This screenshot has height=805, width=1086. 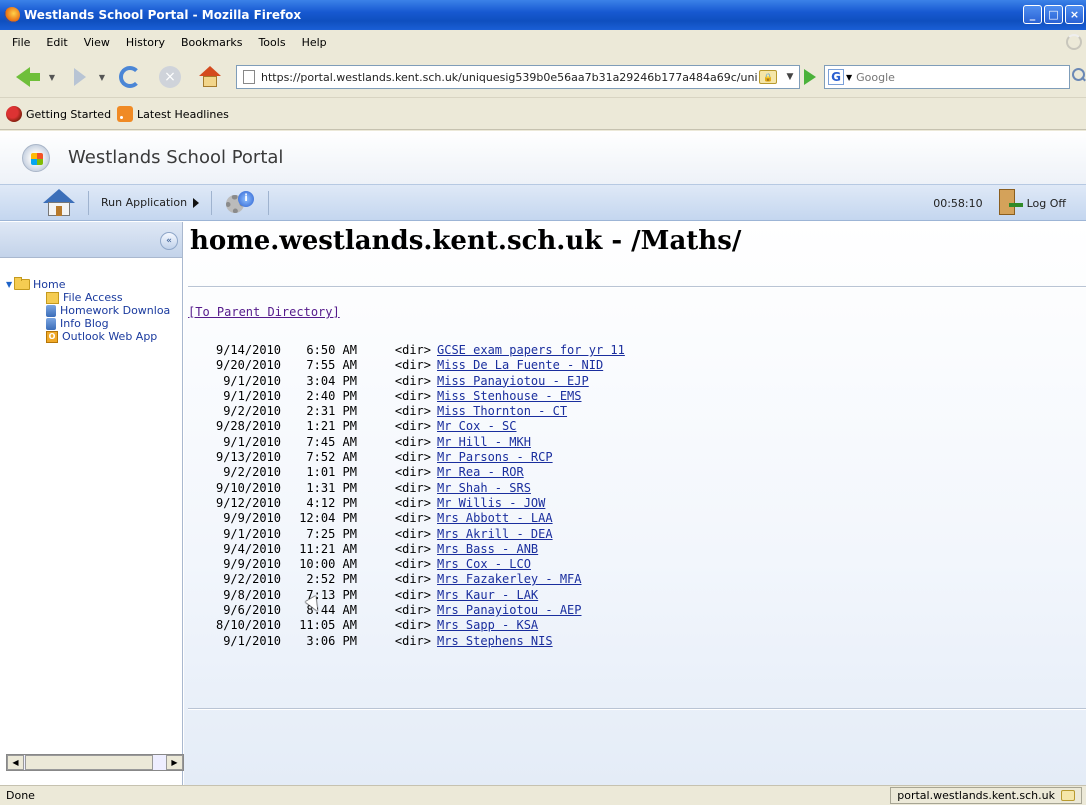 What do you see at coordinates (502, 411) in the screenshot?
I see `folder-link: Miss Thornton - CT` at bounding box center [502, 411].